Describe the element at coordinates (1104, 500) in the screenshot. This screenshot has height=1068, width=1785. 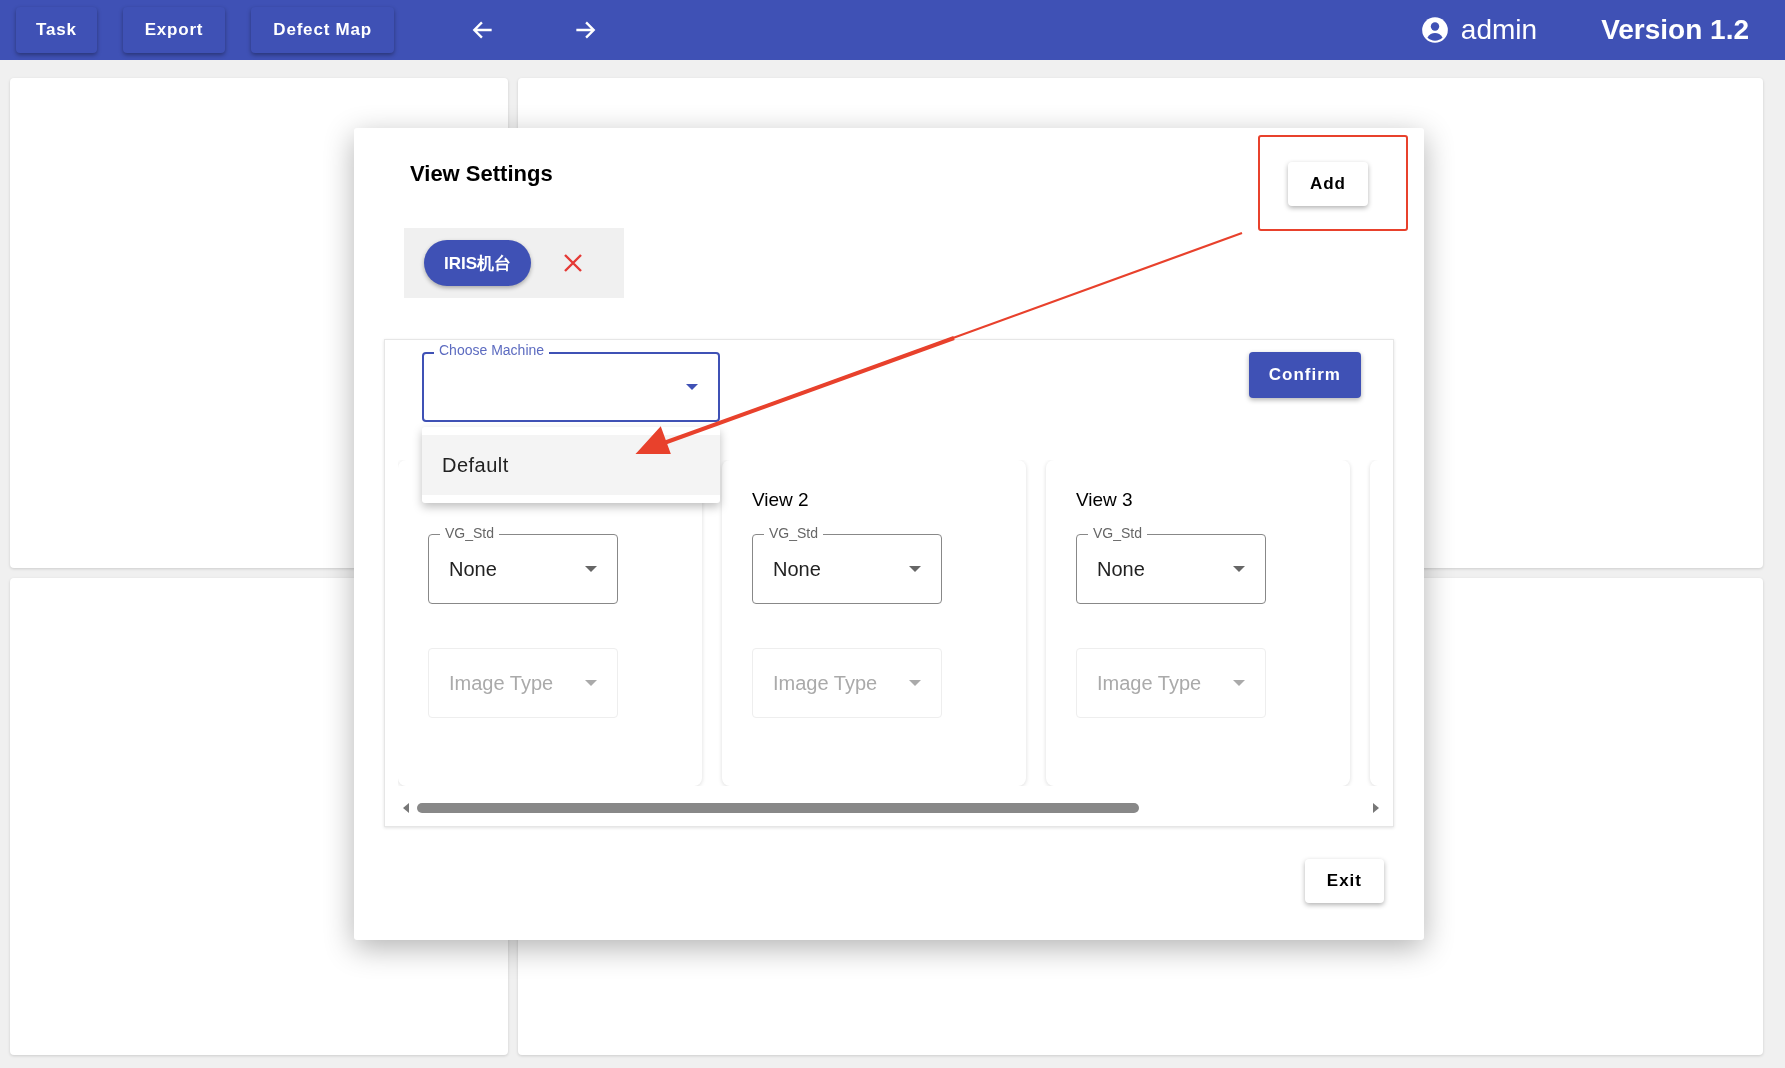
I see `view-title: View 3` at that location.